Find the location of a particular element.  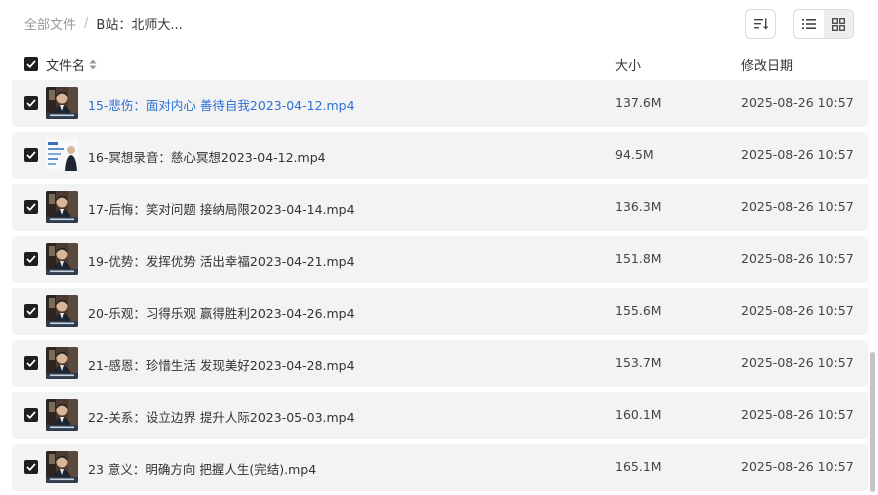

scrollbar-thumb is located at coordinates (872, 422).